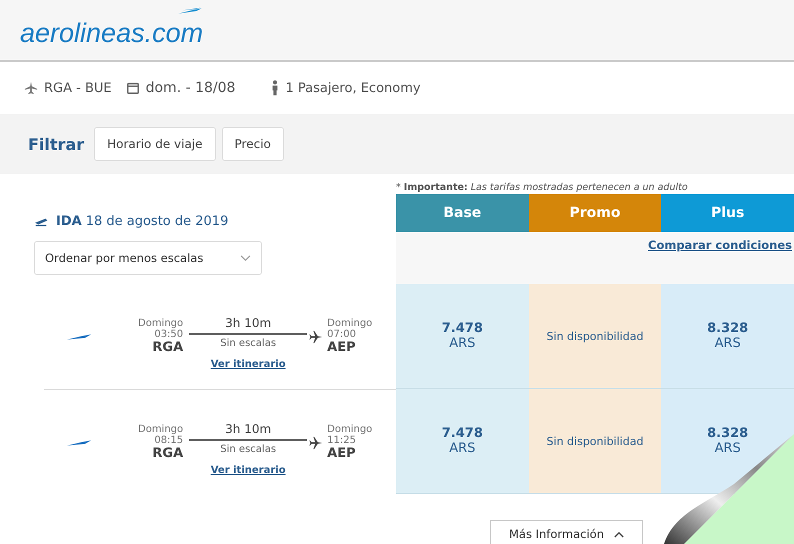 This screenshot has width=794, height=544. What do you see at coordinates (157, 221) in the screenshot?
I see `outbound-date: 18 de agosto de 2019` at bounding box center [157, 221].